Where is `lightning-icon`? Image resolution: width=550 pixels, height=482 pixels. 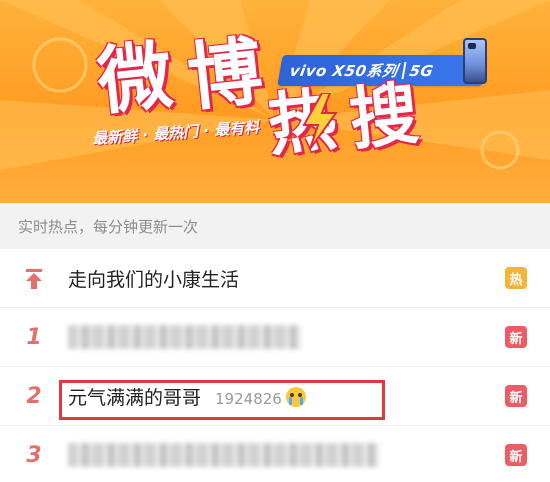
lightning-icon is located at coordinates (320, 121).